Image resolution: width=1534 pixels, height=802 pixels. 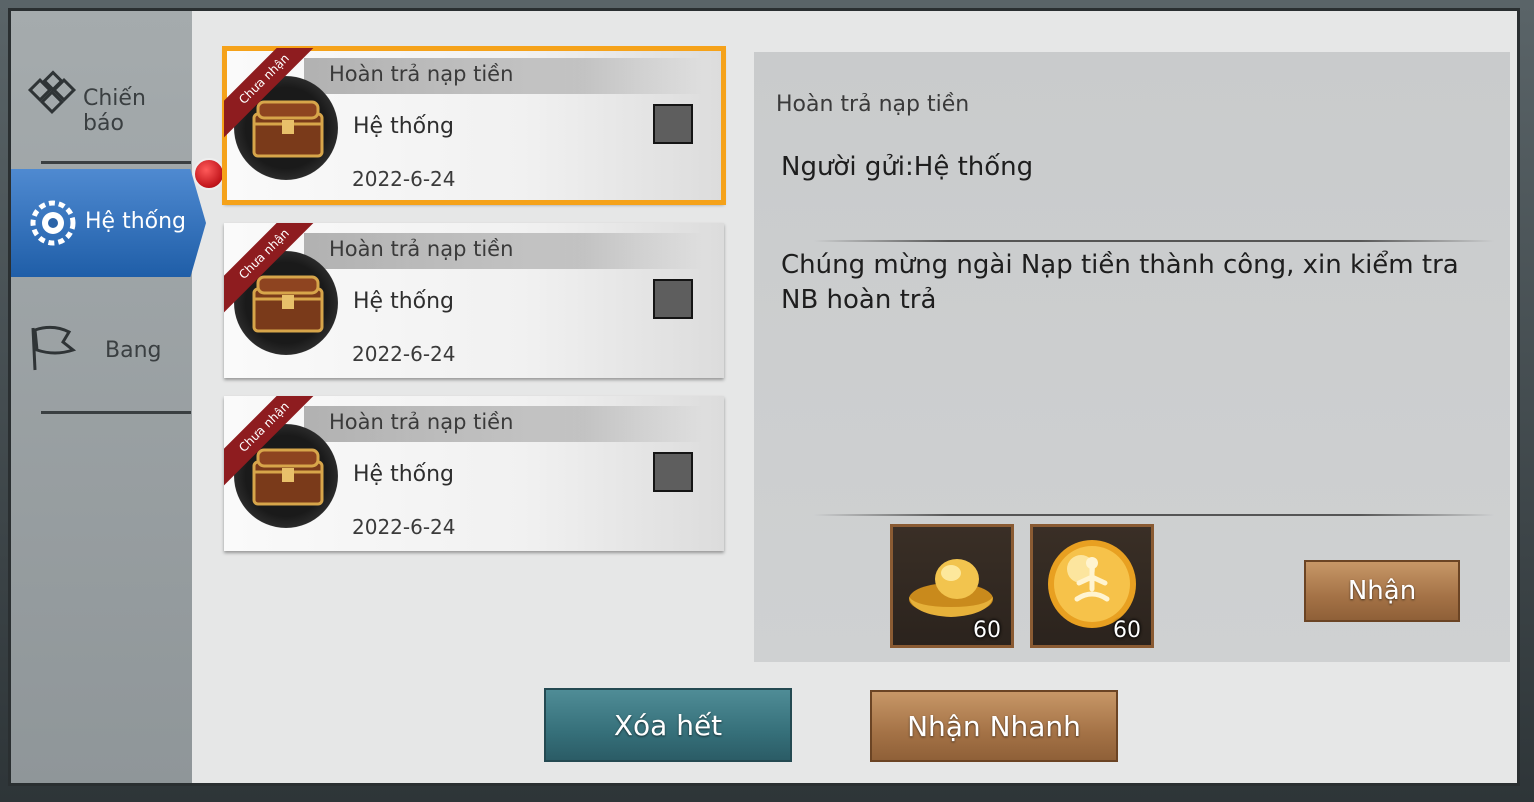 What do you see at coordinates (54, 348) in the screenshot?
I see `guild-banner-icon` at bounding box center [54, 348].